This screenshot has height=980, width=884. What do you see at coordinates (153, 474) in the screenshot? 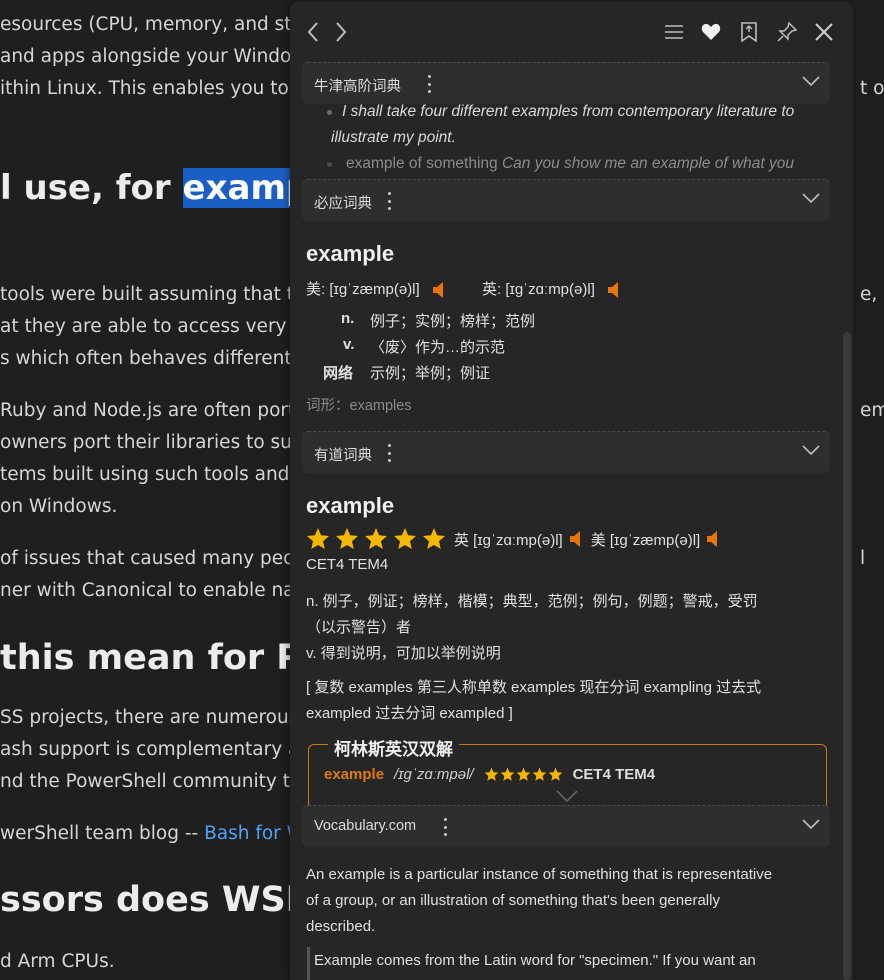
I see `article-line: tems built using such tools and li` at bounding box center [153, 474].